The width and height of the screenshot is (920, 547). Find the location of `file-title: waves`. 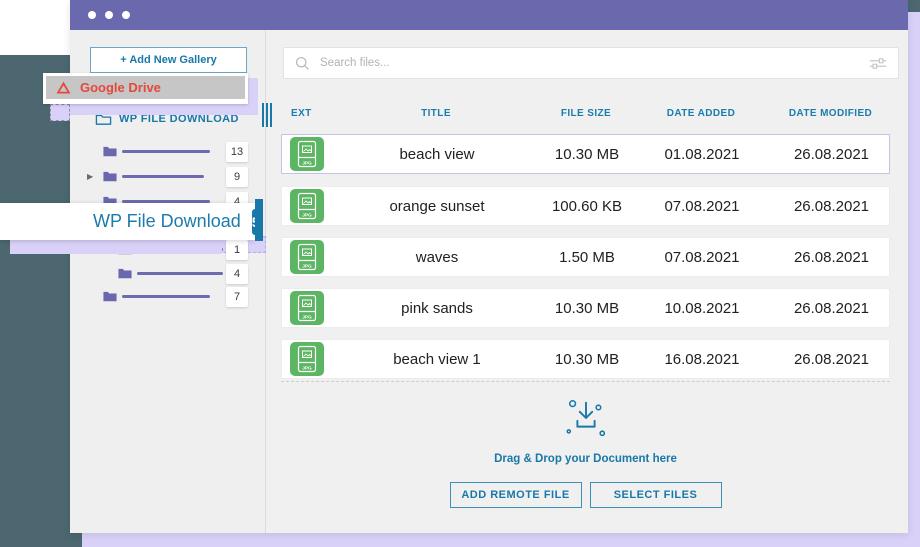

file-title: waves is located at coordinates (437, 257).